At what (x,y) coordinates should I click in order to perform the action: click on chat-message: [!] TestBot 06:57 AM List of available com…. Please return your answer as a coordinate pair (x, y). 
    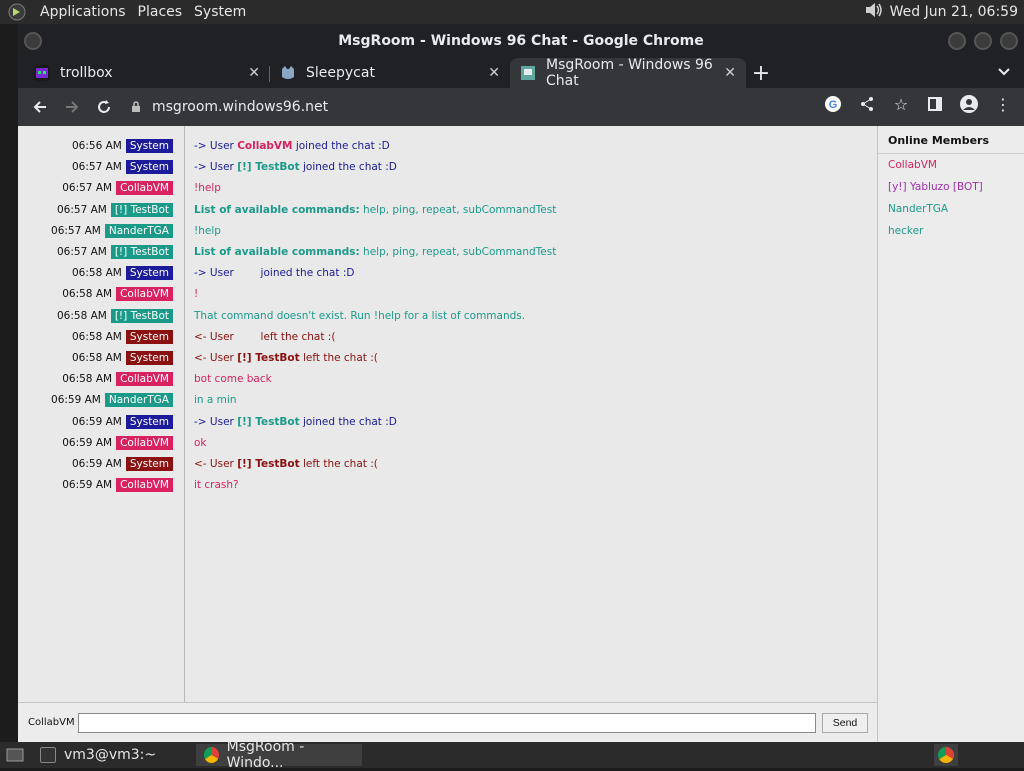
    Looking at the image, I should click on (447, 210).